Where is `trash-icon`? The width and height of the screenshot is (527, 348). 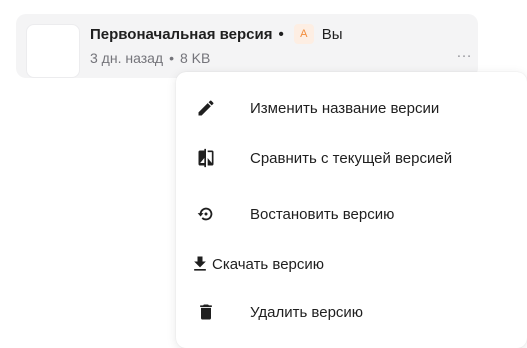 trash-icon is located at coordinates (206, 312).